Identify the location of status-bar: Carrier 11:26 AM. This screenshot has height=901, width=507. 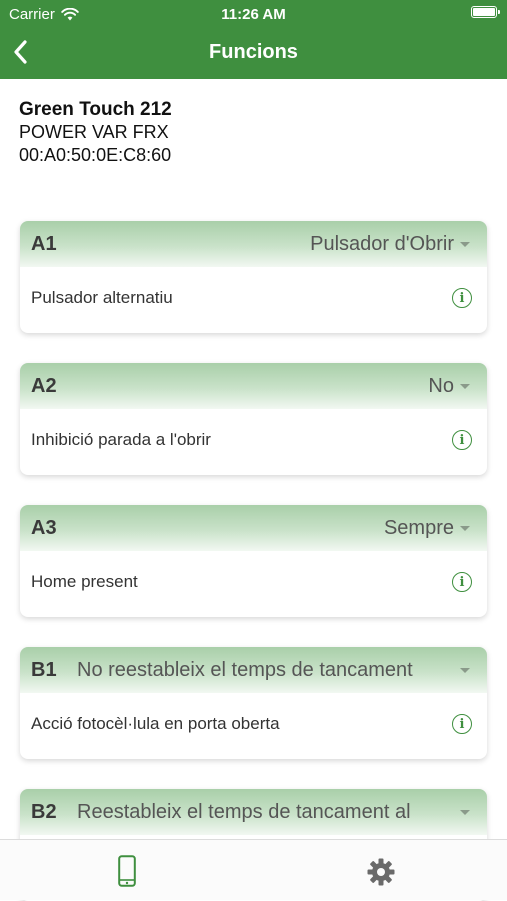
(253, 14).